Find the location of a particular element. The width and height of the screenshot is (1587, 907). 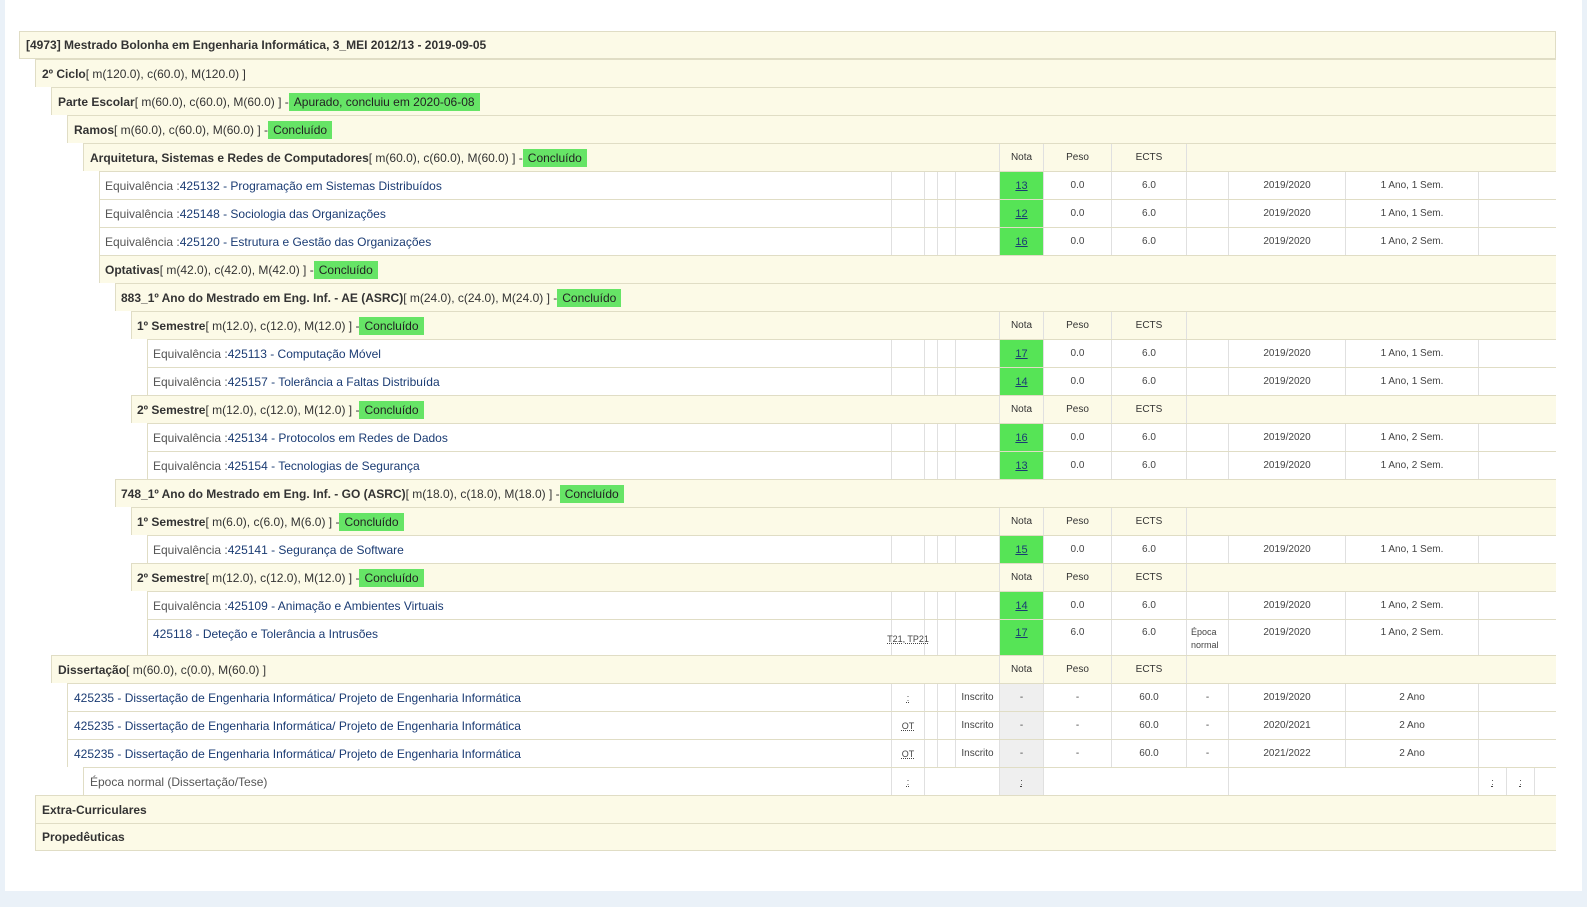

cell-semester: 1 Ano, 2 Sem. is located at coordinates (1411, 605).